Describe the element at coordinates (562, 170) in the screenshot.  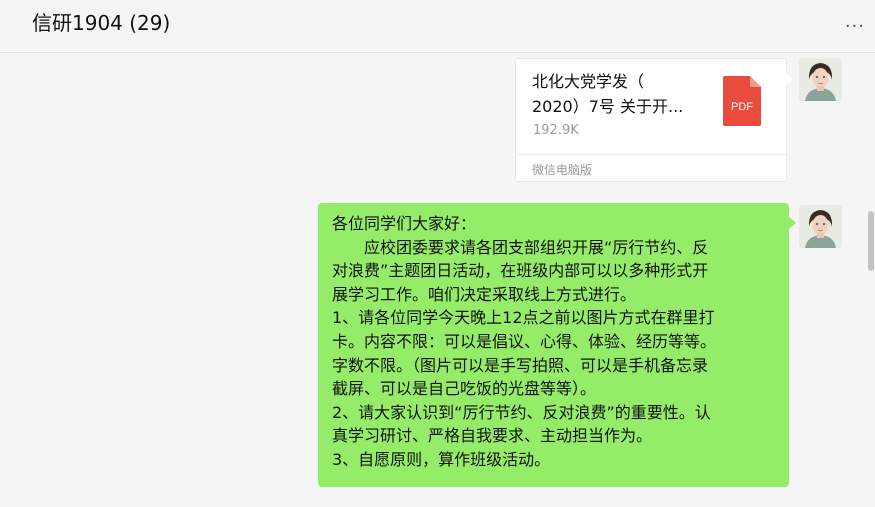
I see `file-source-label: 微信电脑版` at that location.